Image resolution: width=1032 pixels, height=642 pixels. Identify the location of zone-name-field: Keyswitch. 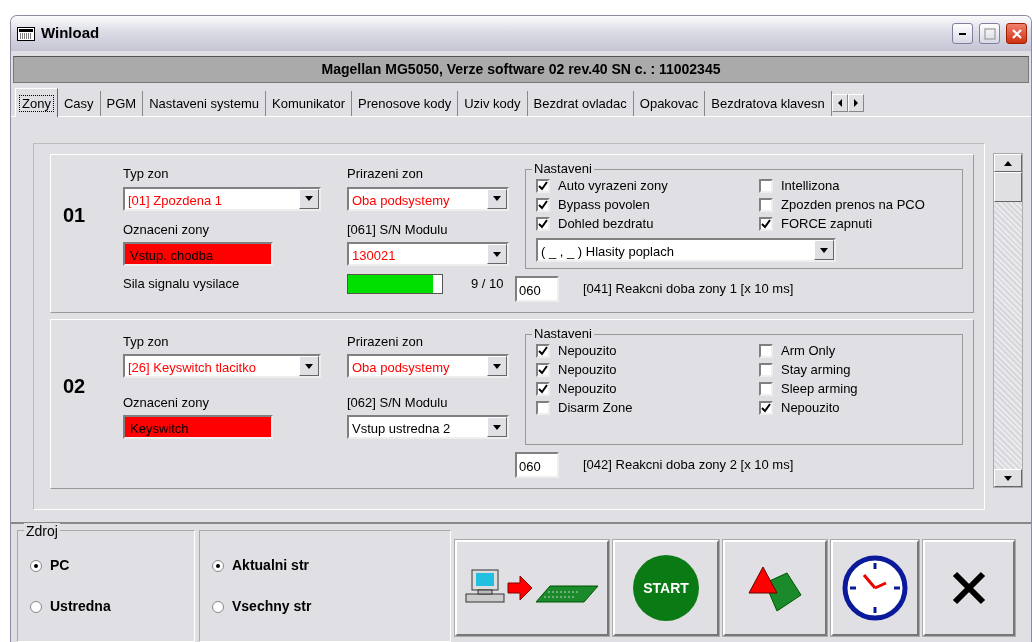
(198, 427).